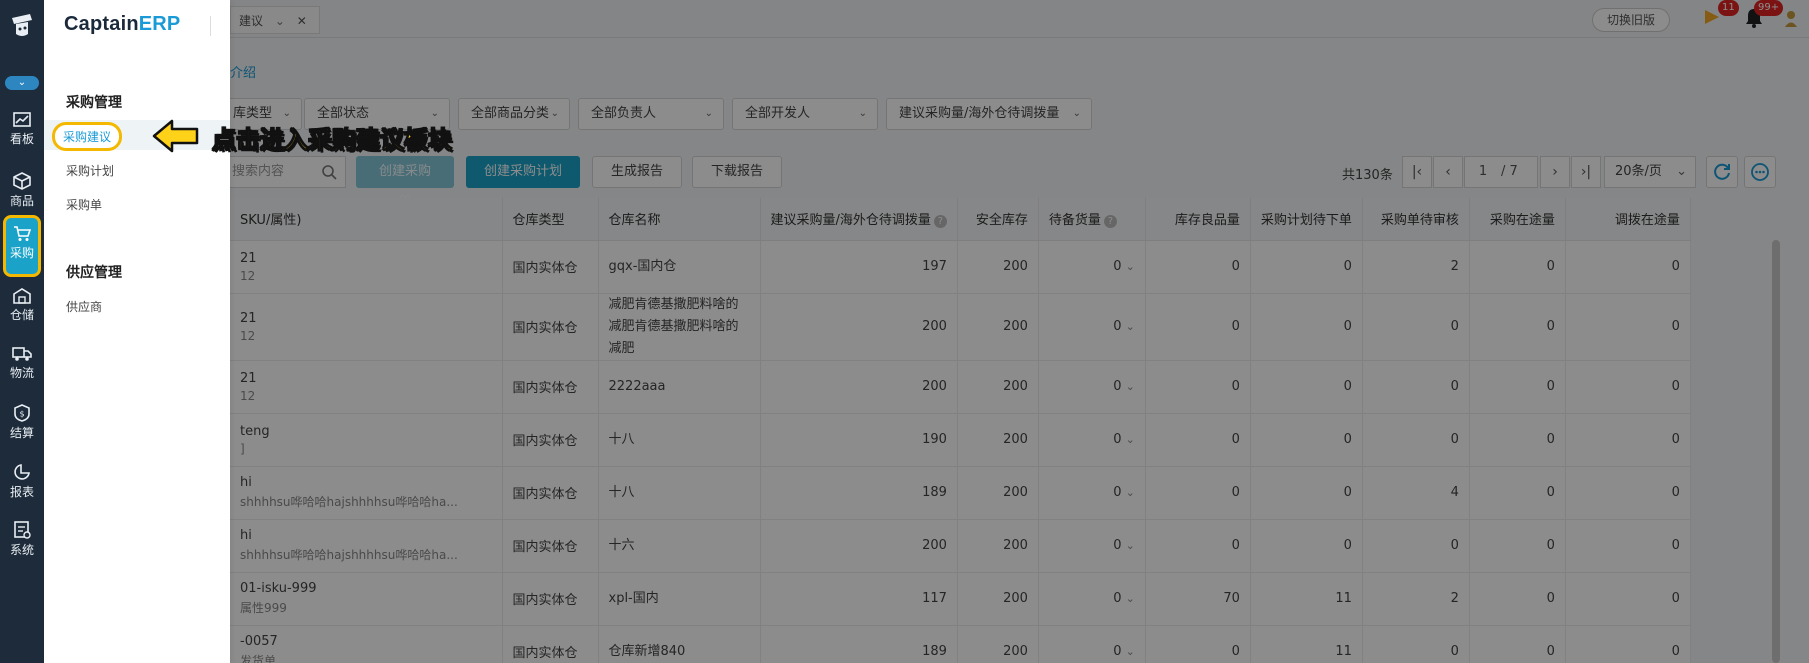 This screenshot has height=663, width=1809. Describe the element at coordinates (22, 530) in the screenshot. I see `system-icon` at that location.